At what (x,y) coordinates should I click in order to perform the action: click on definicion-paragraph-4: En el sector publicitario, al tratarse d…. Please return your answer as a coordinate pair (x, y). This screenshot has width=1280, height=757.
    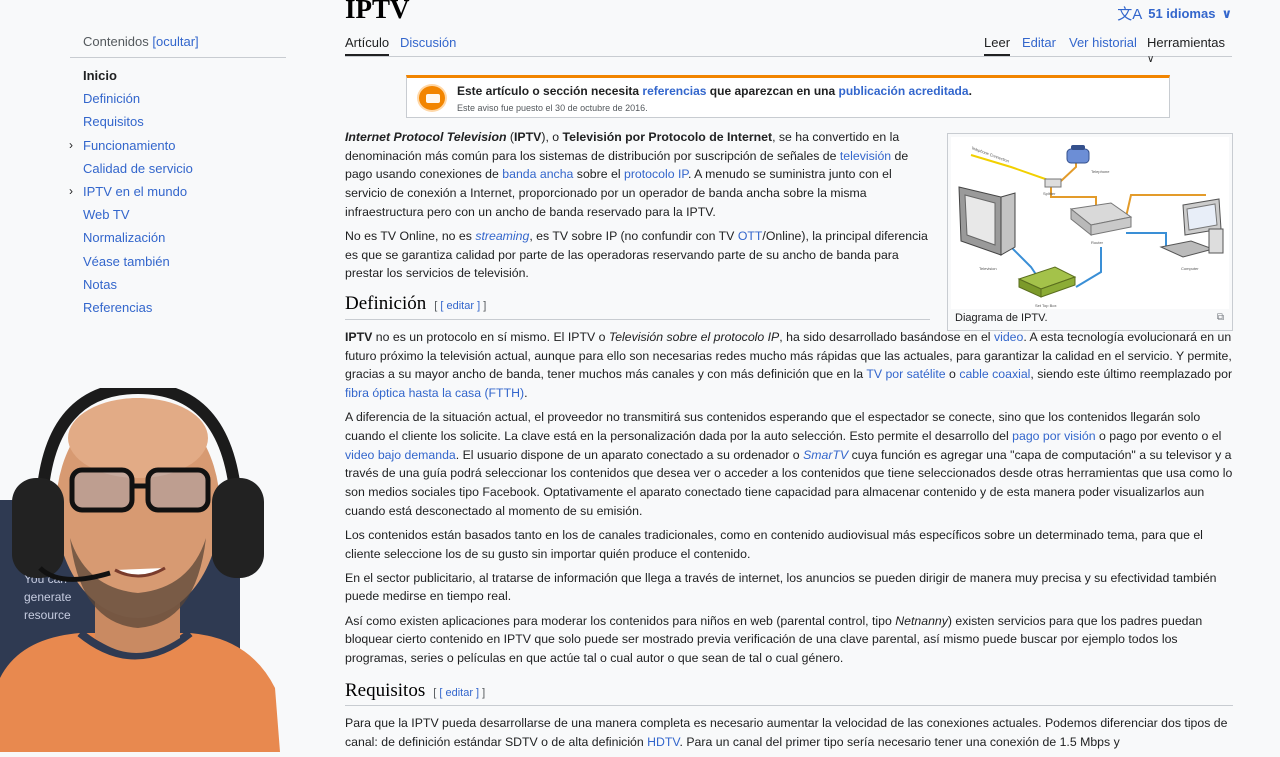
    Looking at the image, I should click on (781, 587).